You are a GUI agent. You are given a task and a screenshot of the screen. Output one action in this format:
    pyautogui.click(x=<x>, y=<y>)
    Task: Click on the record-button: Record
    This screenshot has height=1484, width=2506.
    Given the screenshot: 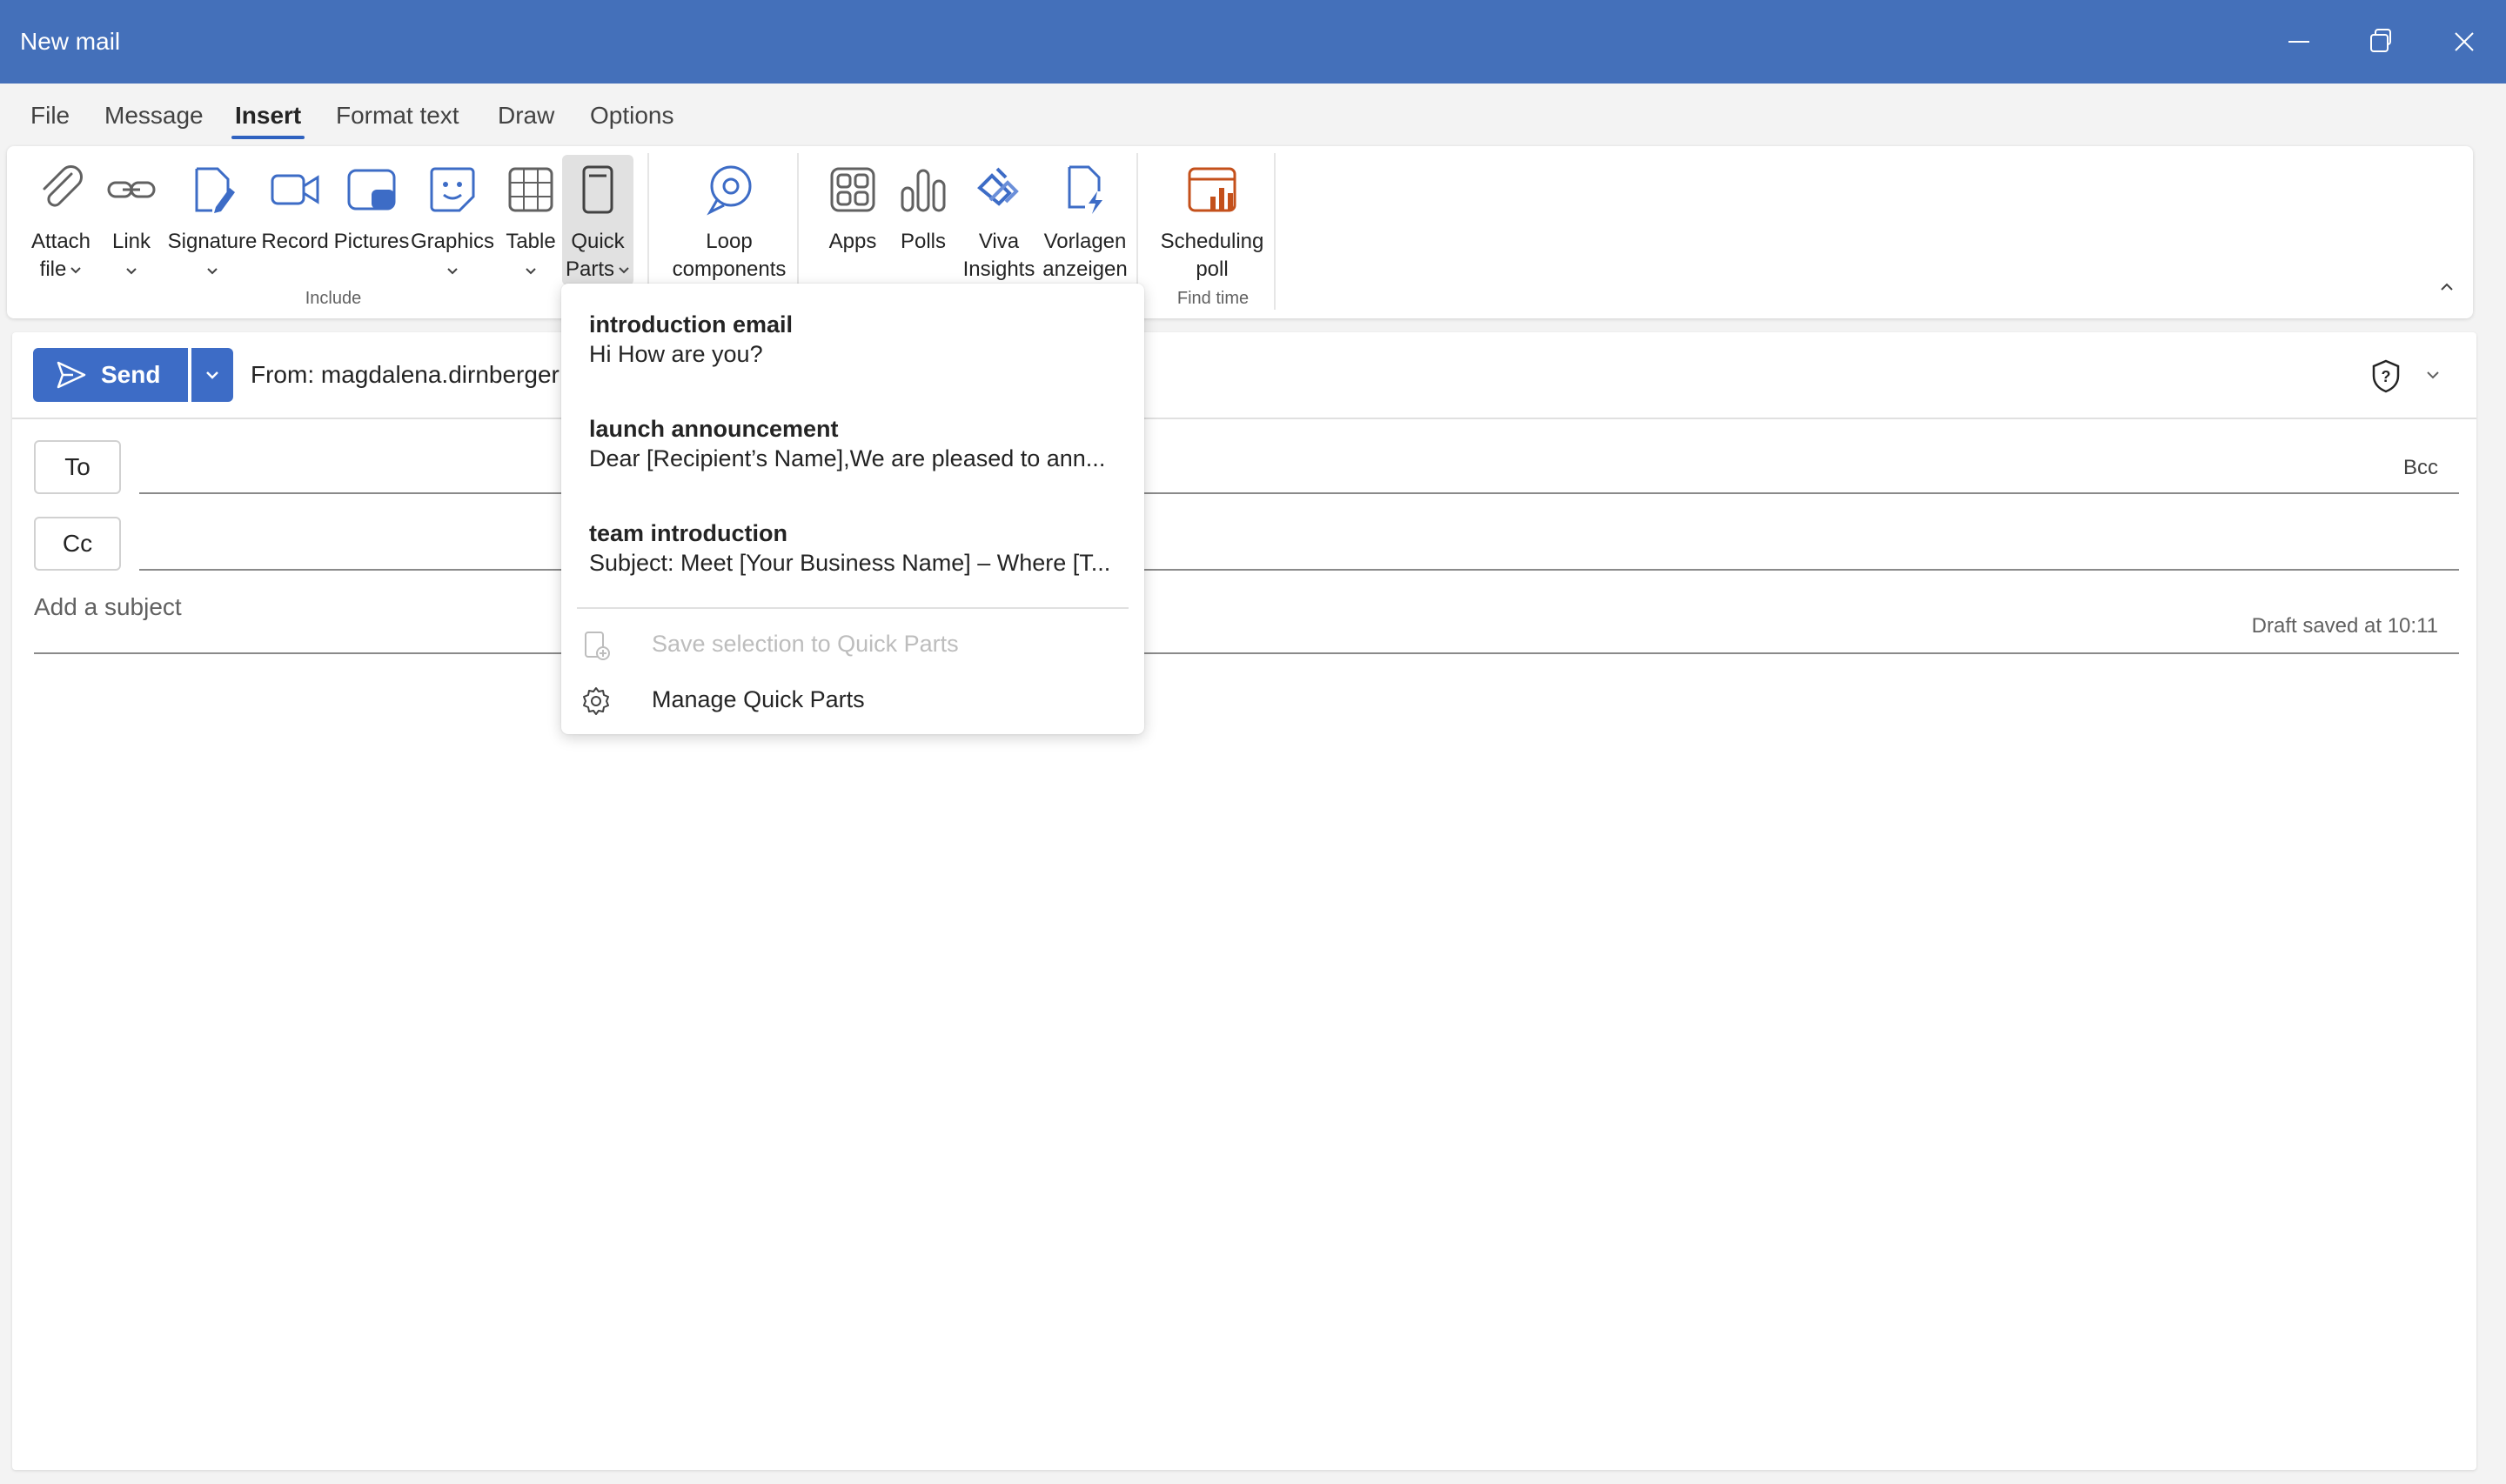 What is the action you would take?
    pyautogui.click(x=295, y=220)
    